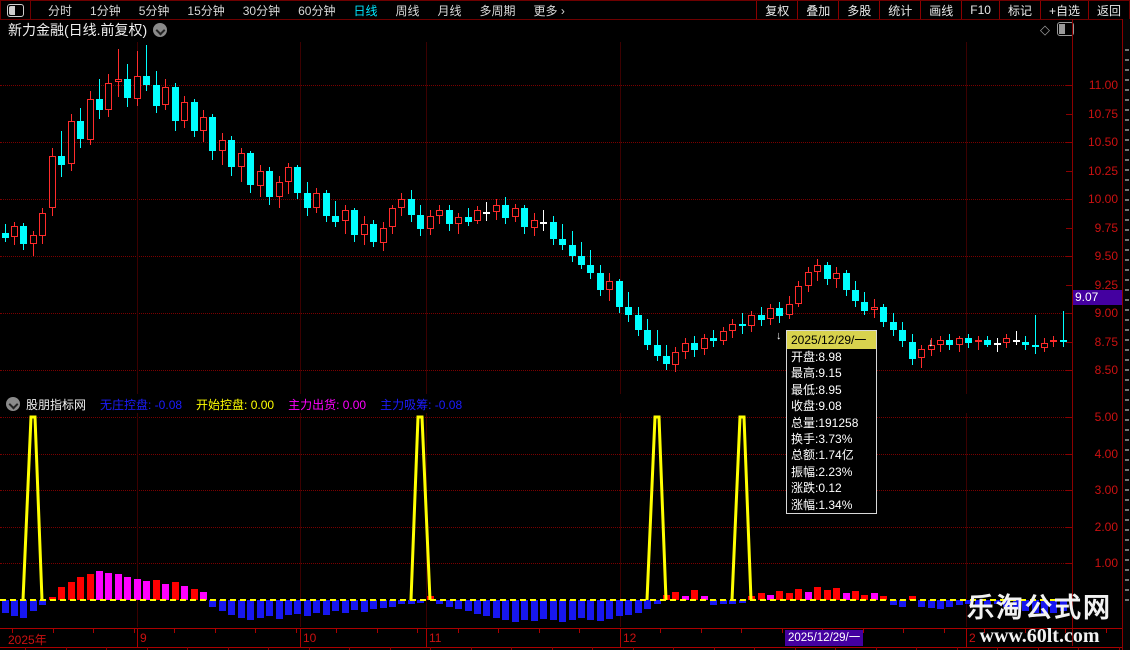  What do you see at coordinates (365, 10) in the screenshot?
I see `period-tab-日线: 日线` at bounding box center [365, 10].